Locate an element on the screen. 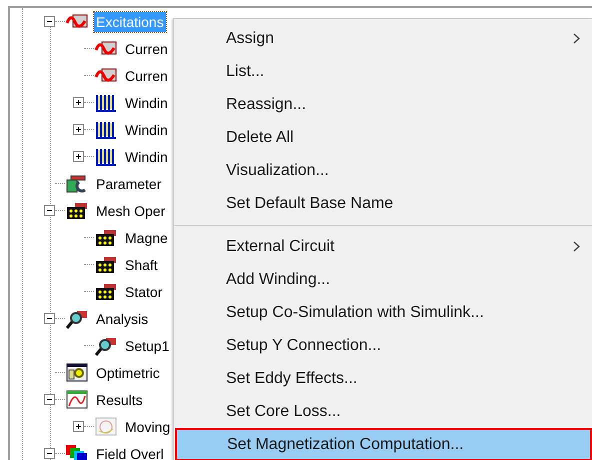  tree-item: Setup1 is located at coordinates (147, 346).